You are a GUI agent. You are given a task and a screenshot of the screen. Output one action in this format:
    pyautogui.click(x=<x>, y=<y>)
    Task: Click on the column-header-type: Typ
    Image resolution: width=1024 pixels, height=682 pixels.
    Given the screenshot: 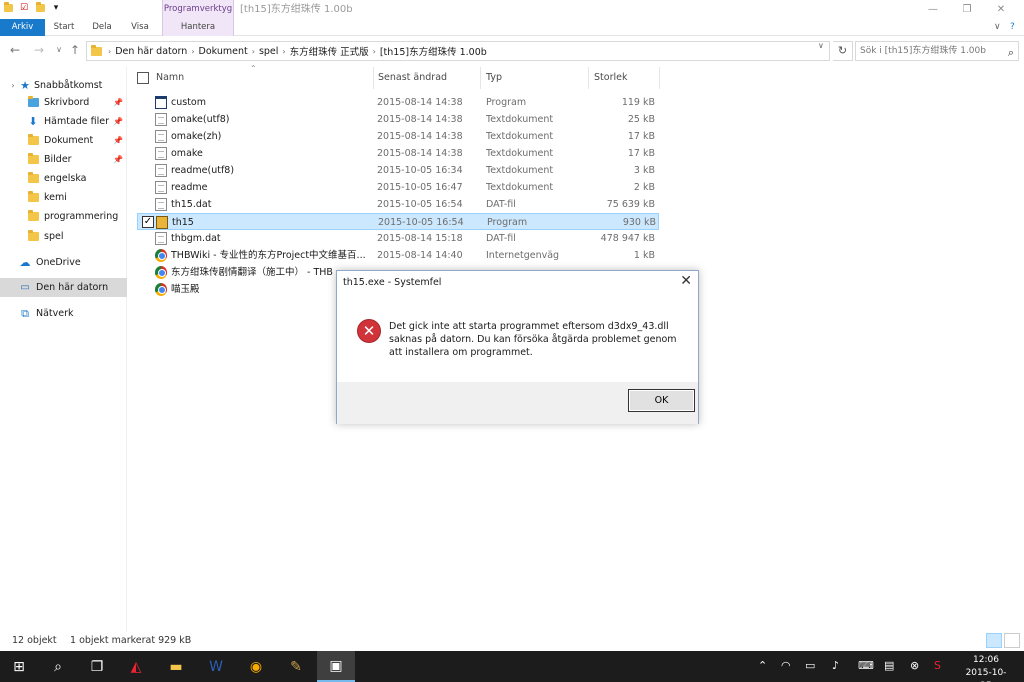 What is the action you would take?
    pyautogui.click(x=494, y=78)
    